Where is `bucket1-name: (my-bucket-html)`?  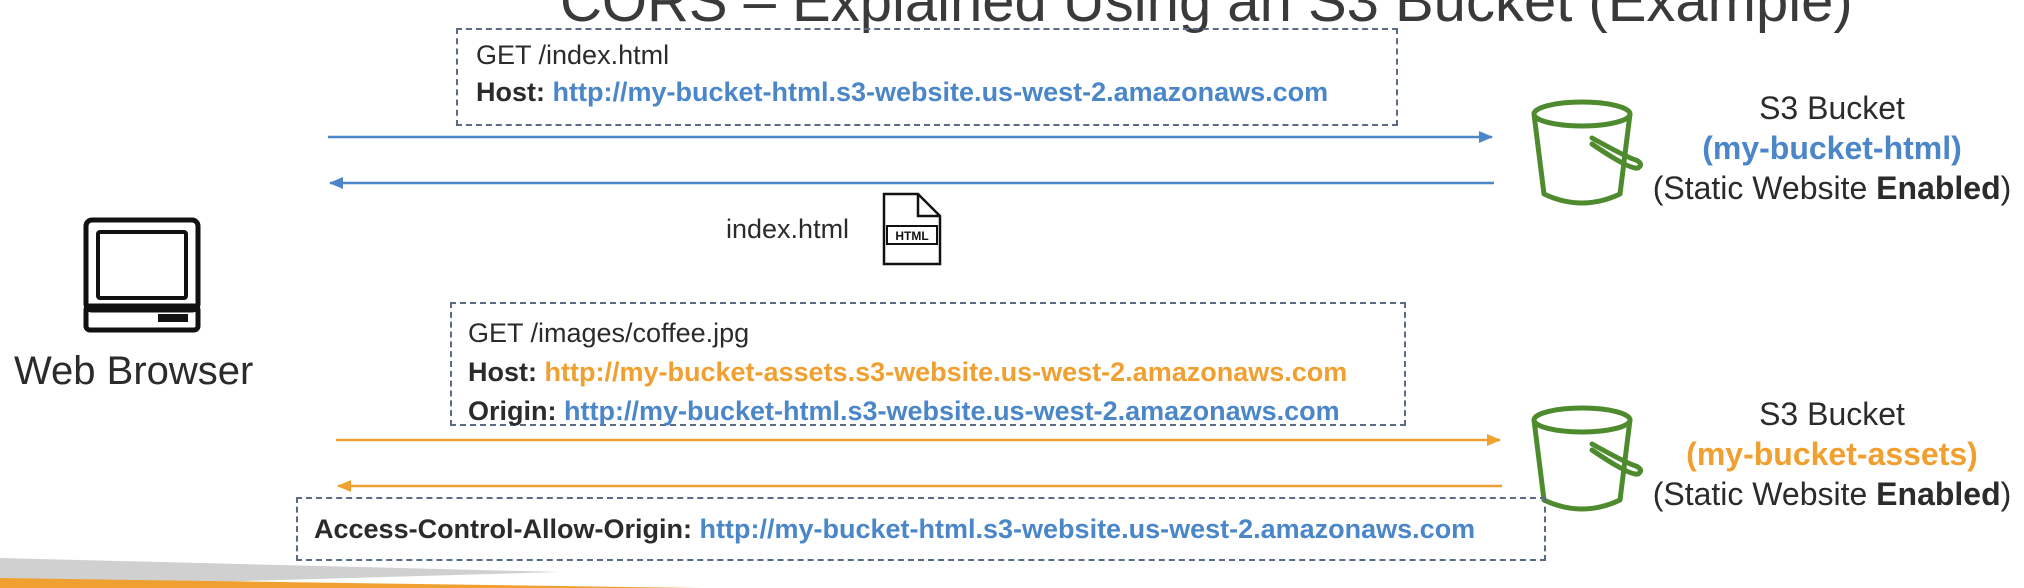 bucket1-name: (my-bucket-html) is located at coordinates (1832, 148).